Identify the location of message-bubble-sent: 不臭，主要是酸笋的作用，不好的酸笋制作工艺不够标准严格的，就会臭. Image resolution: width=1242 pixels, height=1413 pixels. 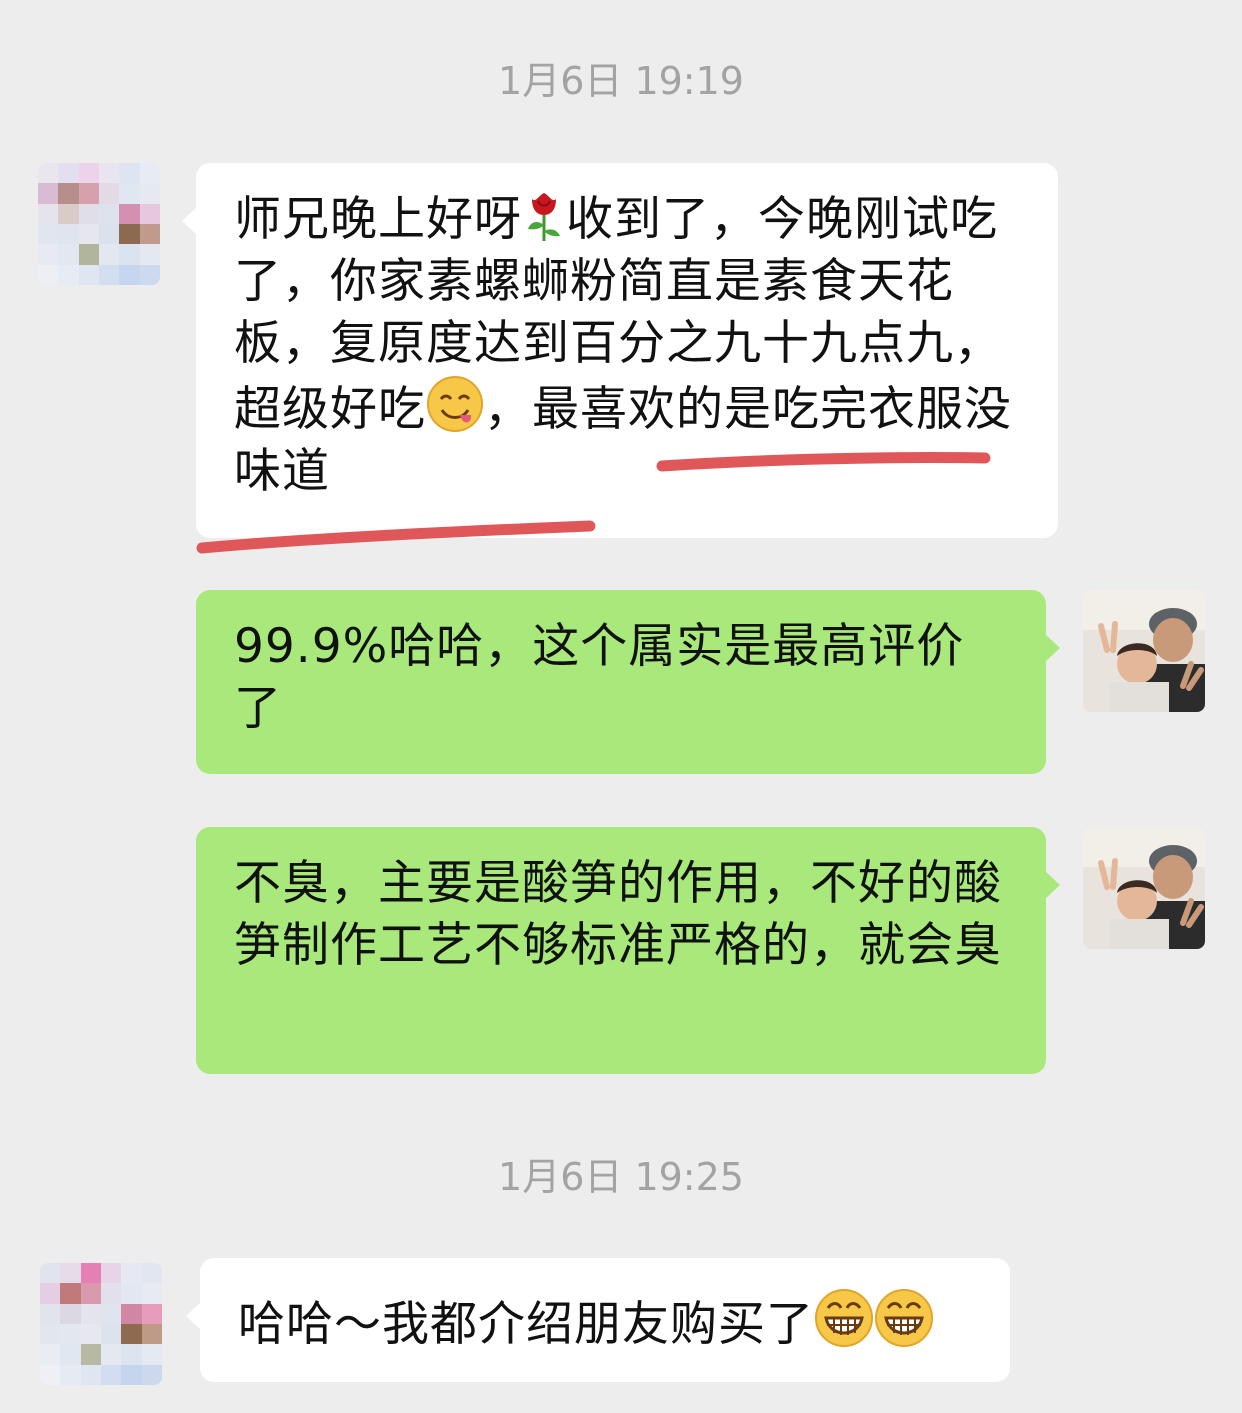
(628, 950).